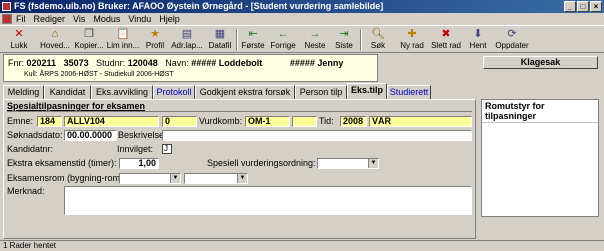 This screenshot has height=251, width=604. I want to click on datafil-button: ▦ Datafil, so click(220, 40).